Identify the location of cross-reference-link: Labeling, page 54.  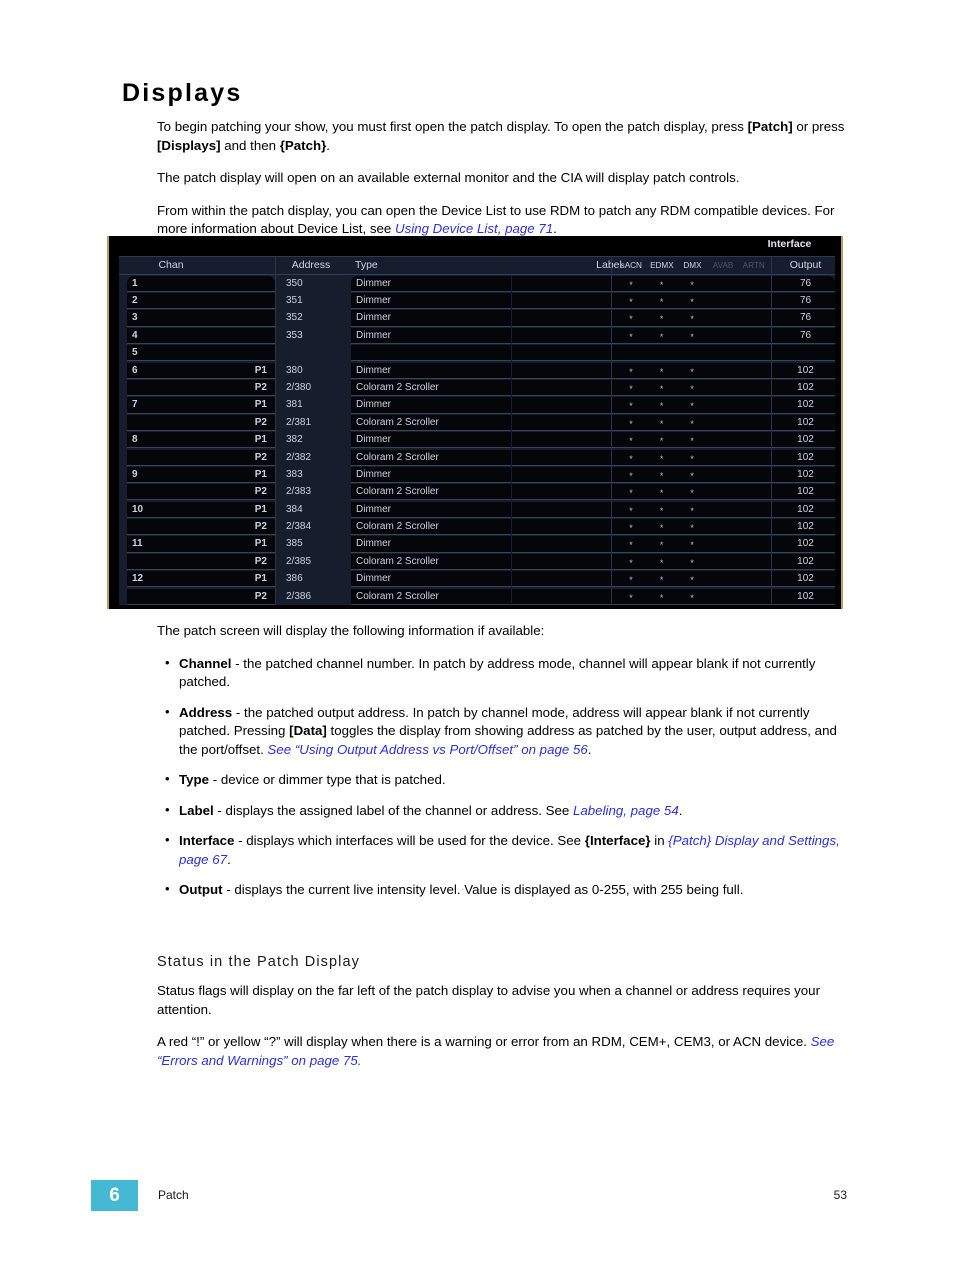
(626, 810).